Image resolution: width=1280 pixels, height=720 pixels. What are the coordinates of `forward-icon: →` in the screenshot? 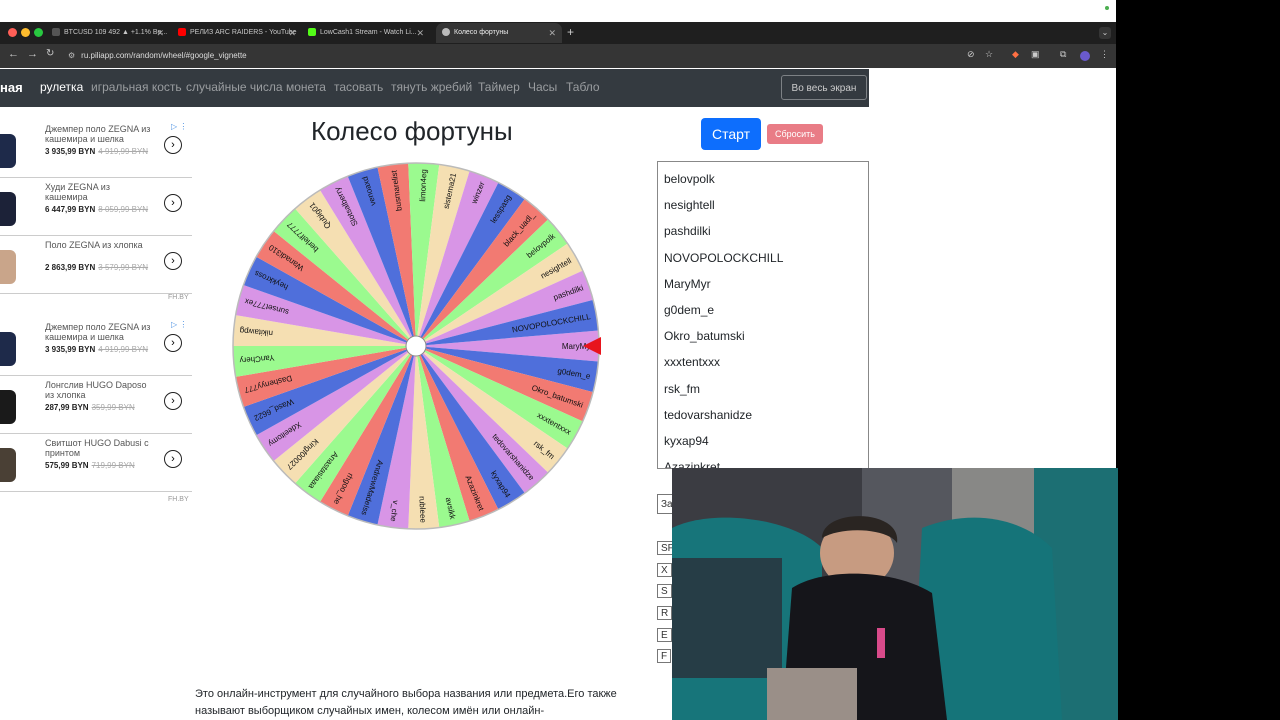 It's located at (32, 54).